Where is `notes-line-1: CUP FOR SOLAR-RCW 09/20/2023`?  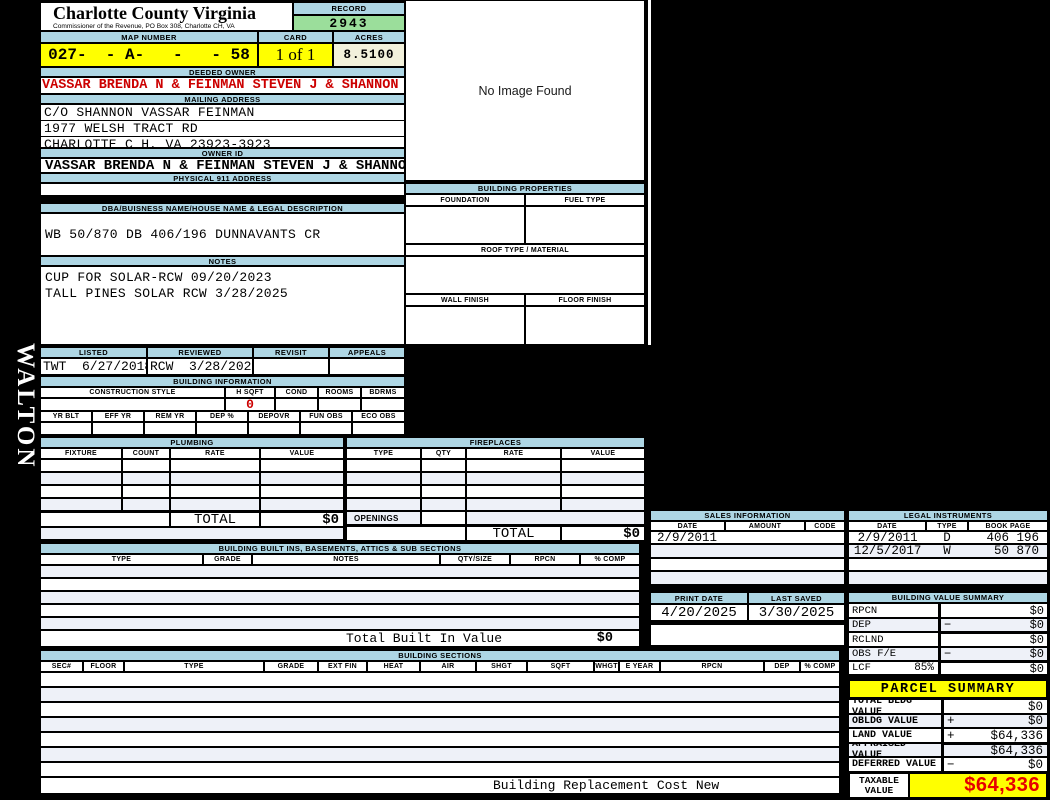
notes-line-1: CUP FOR SOLAR-RCW 09/20/2023 is located at coordinates (158, 277).